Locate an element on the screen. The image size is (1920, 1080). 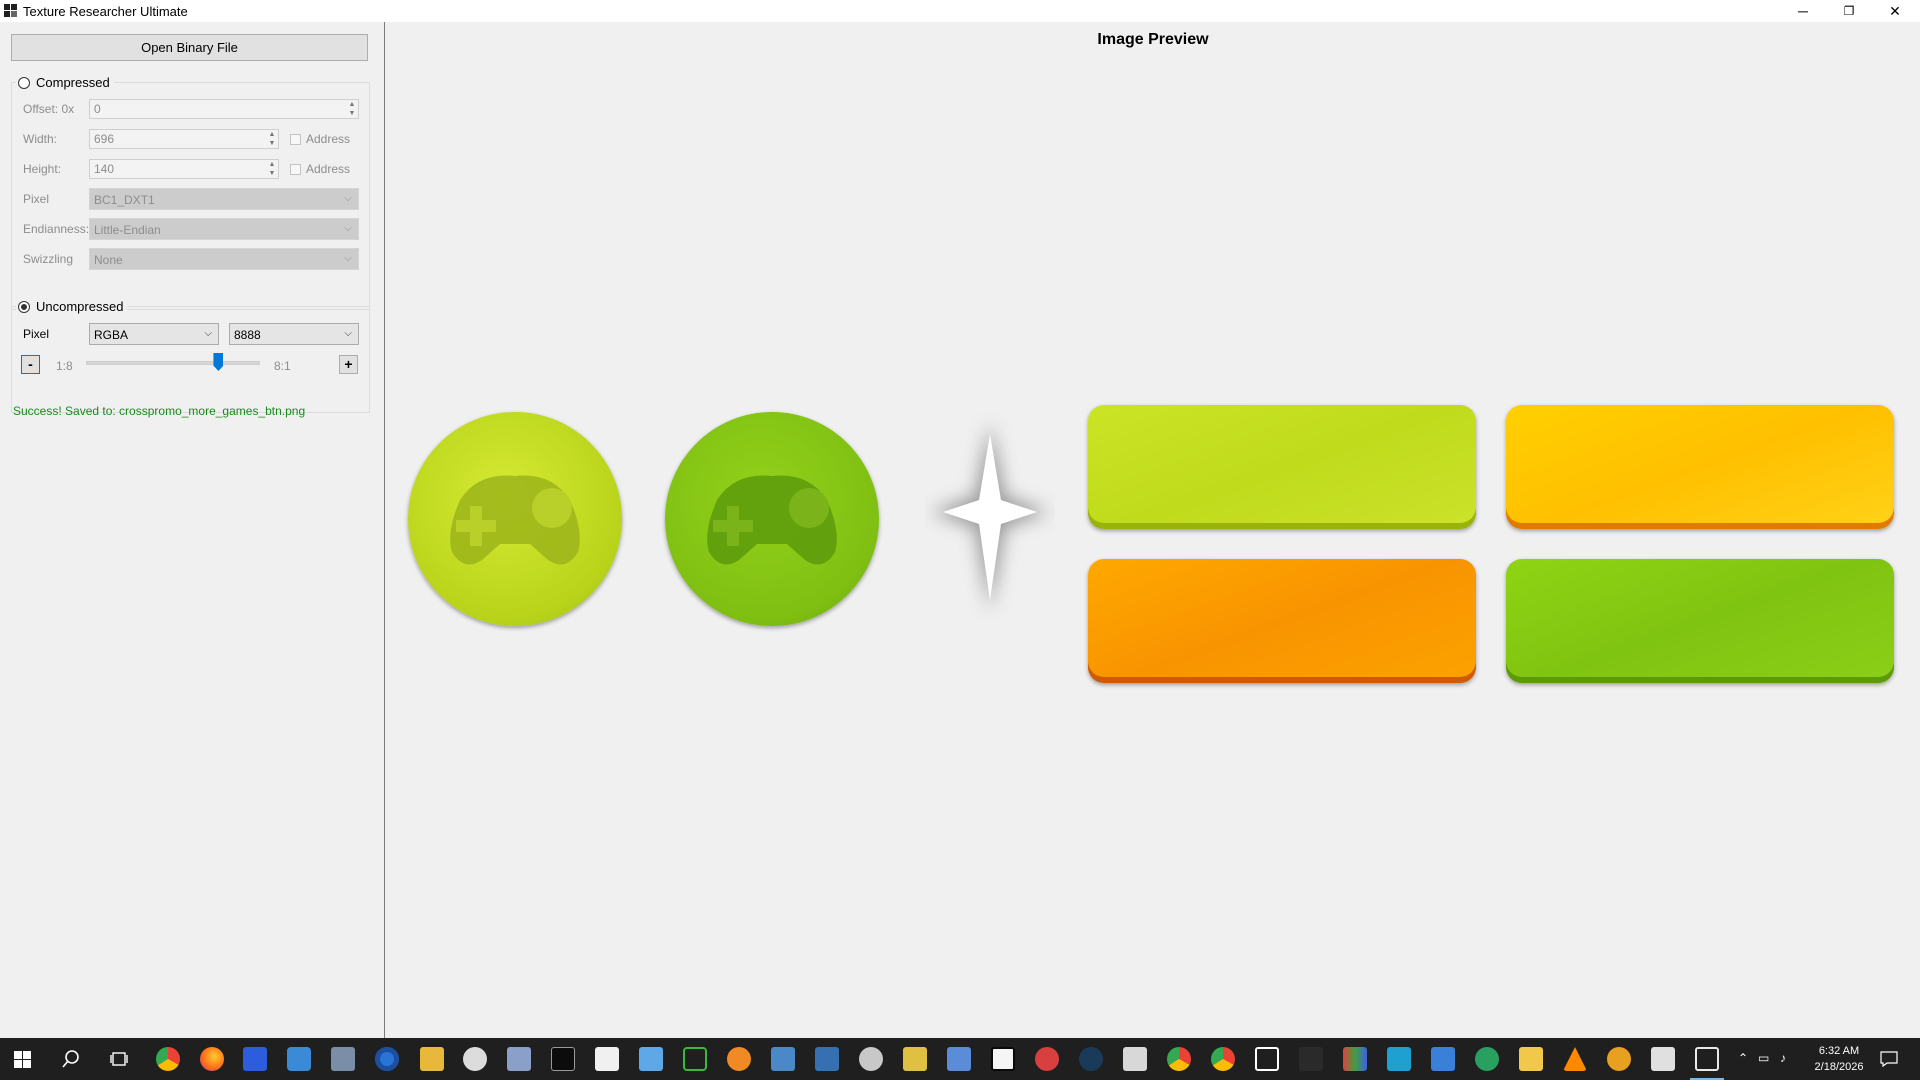
notifications-icon is located at coordinates (1889, 1059).